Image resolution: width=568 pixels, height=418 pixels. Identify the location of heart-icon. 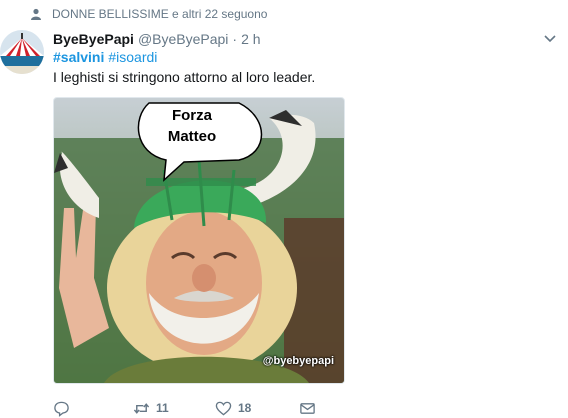
(223, 408).